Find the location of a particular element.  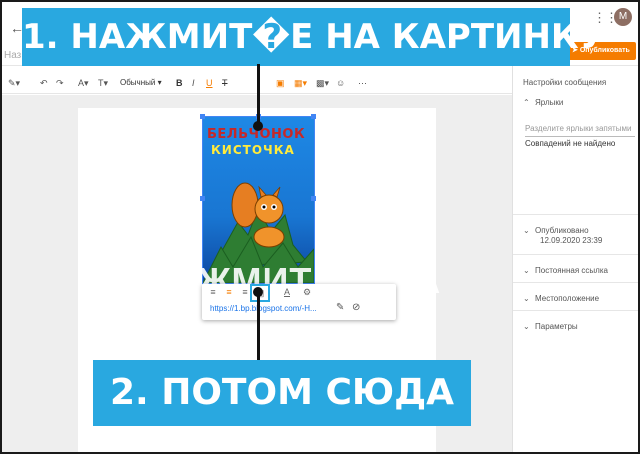

video-icon: ▩▾ is located at coordinates (322, 83).